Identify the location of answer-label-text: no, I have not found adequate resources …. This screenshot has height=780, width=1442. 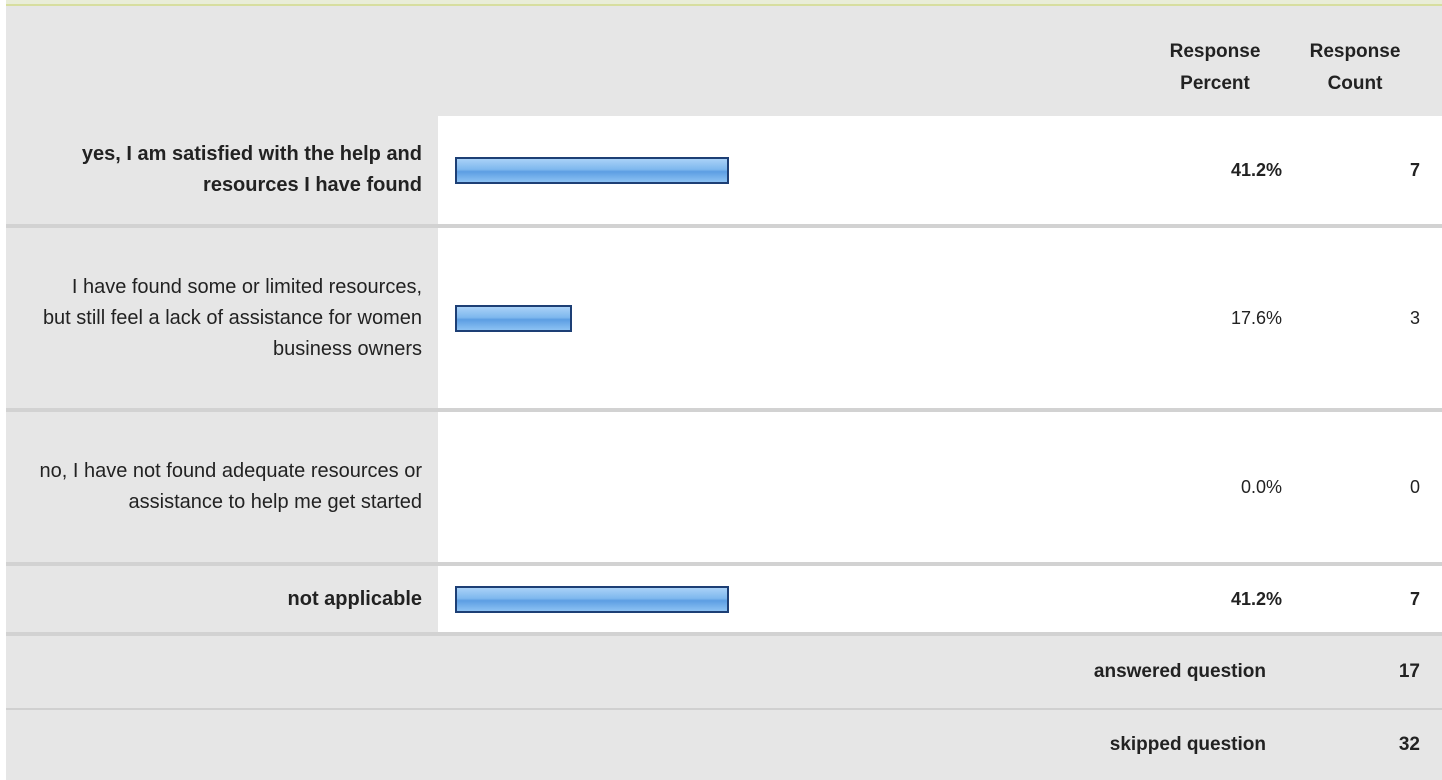
(231, 486).